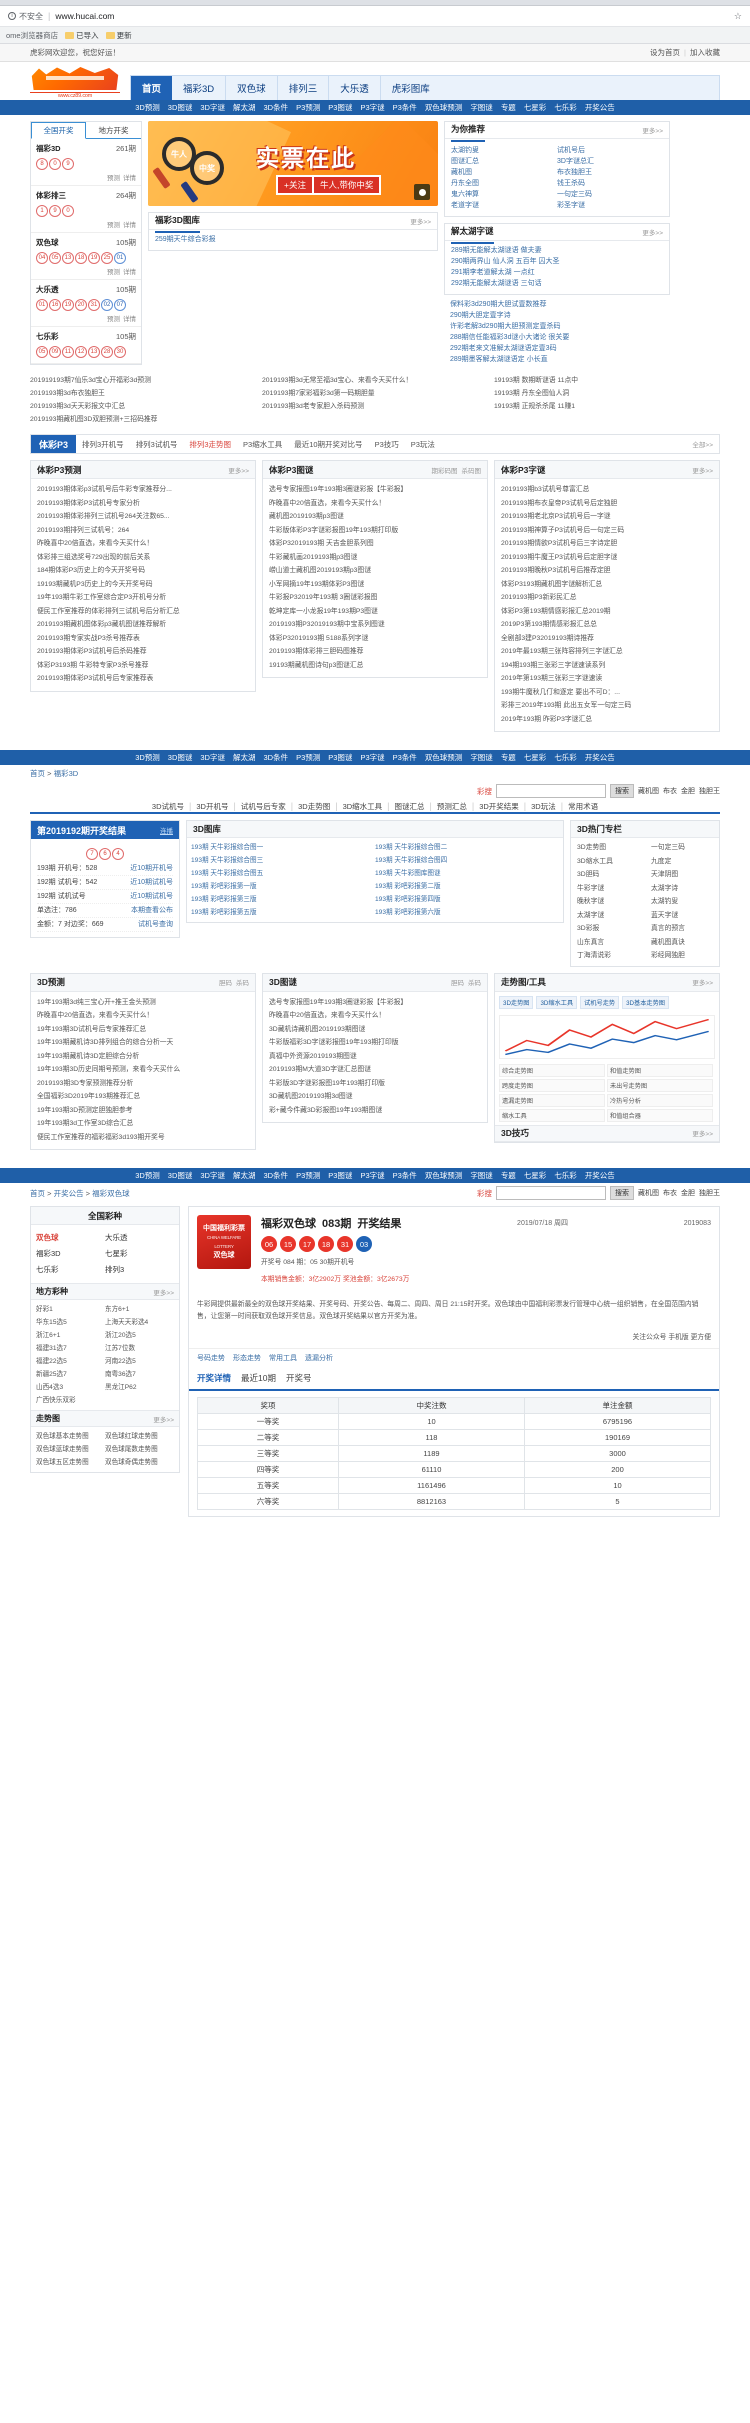 Image resolution: width=750 pixels, height=2423 pixels. What do you see at coordinates (607, 504) in the screenshot?
I see `list-item: 2019193期布衣皇帝P3试机号后定独胆` at bounding box center [607, 504].